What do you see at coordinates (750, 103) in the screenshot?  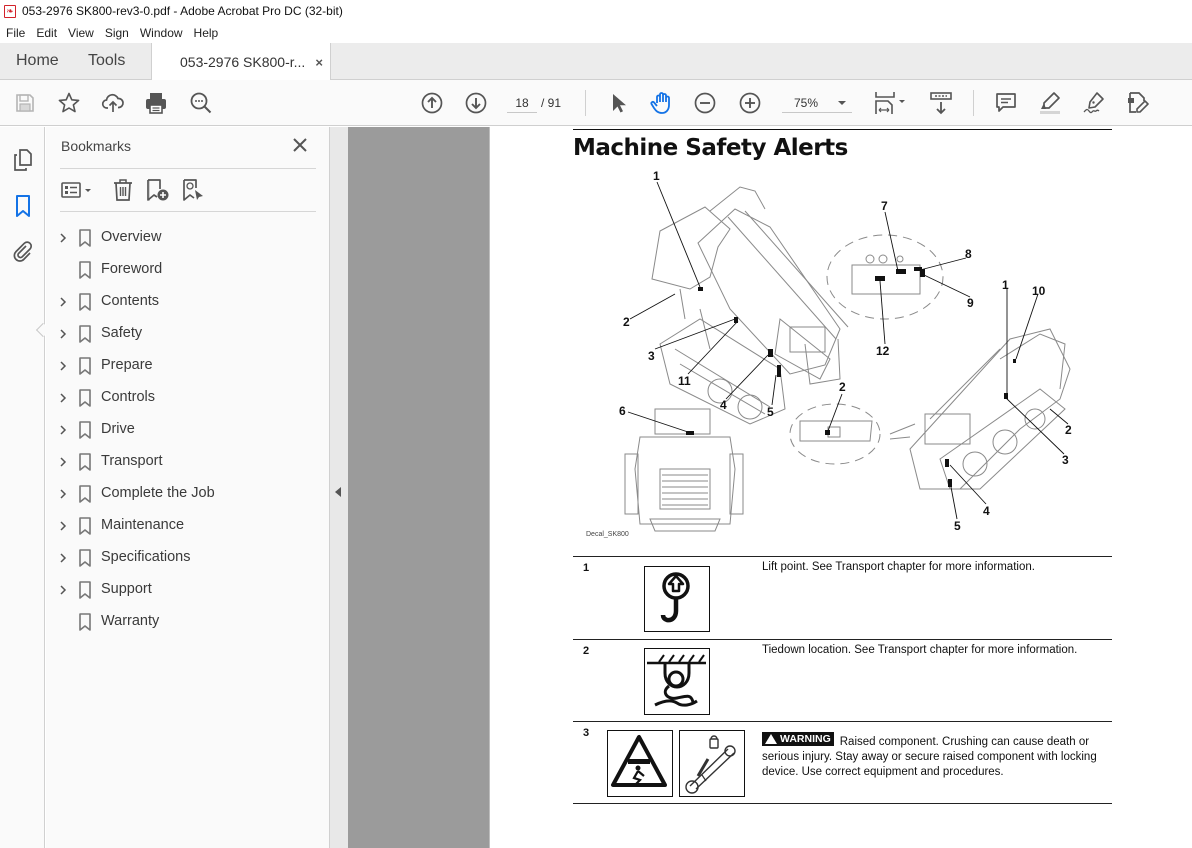 I see `zoom-in-icon` at bounding box center [750, 103].